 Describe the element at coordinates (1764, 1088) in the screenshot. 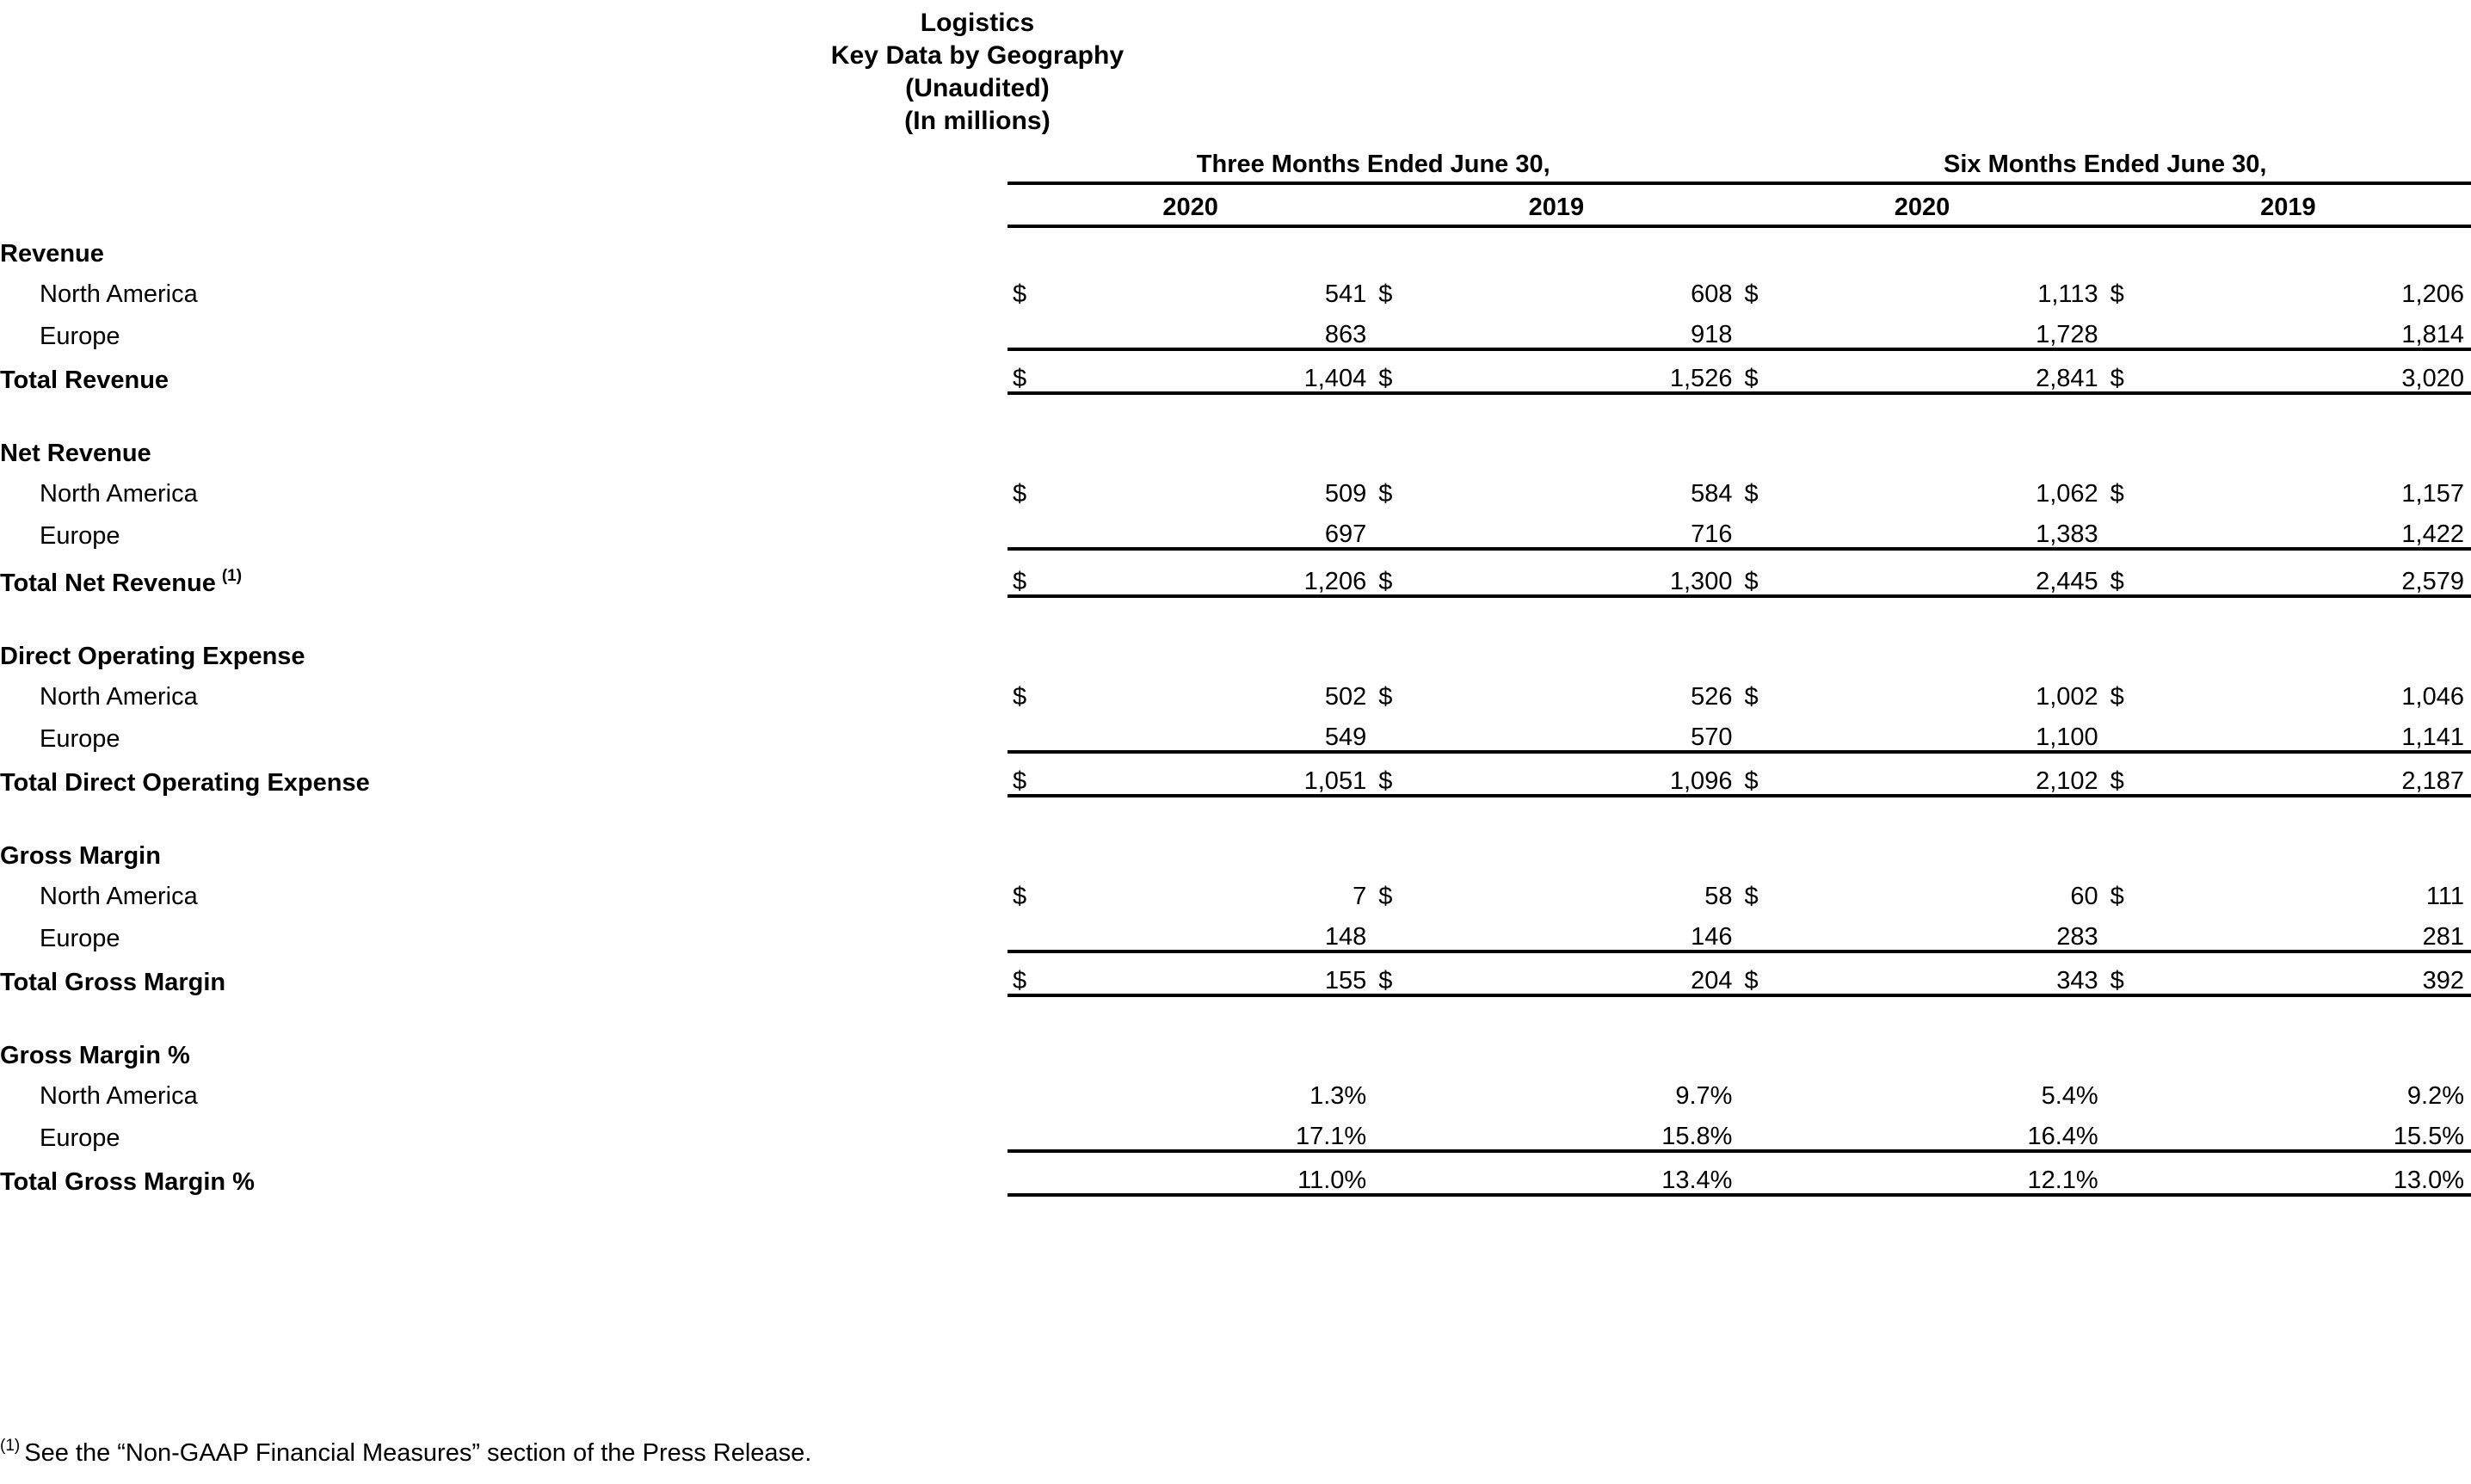

I see `currency-symbol-gross-margin-pct-r0-col3` at that location.